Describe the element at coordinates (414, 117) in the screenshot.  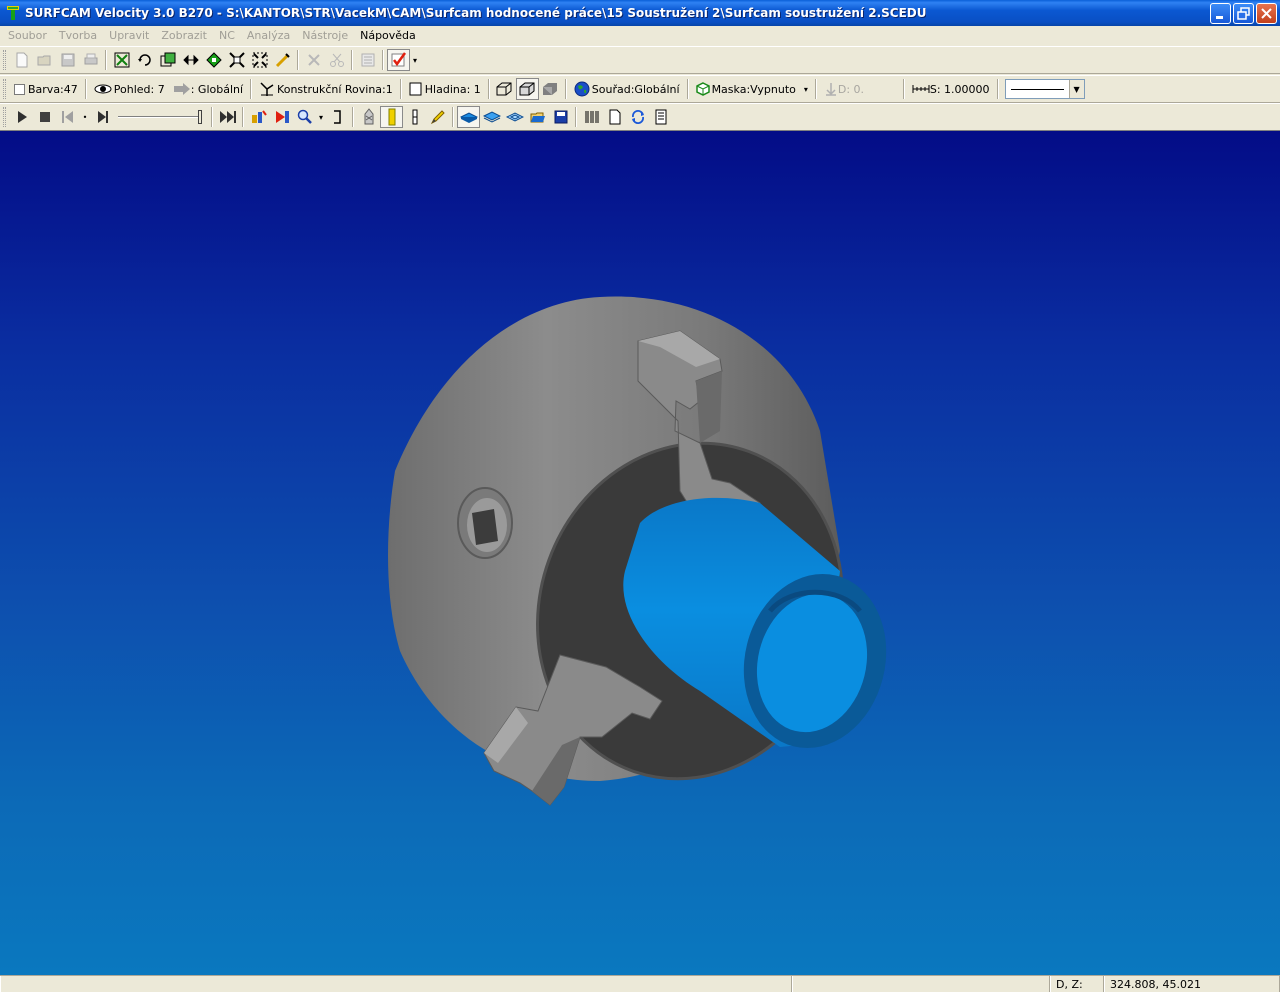
I see `tool-shank-icon` at that location.